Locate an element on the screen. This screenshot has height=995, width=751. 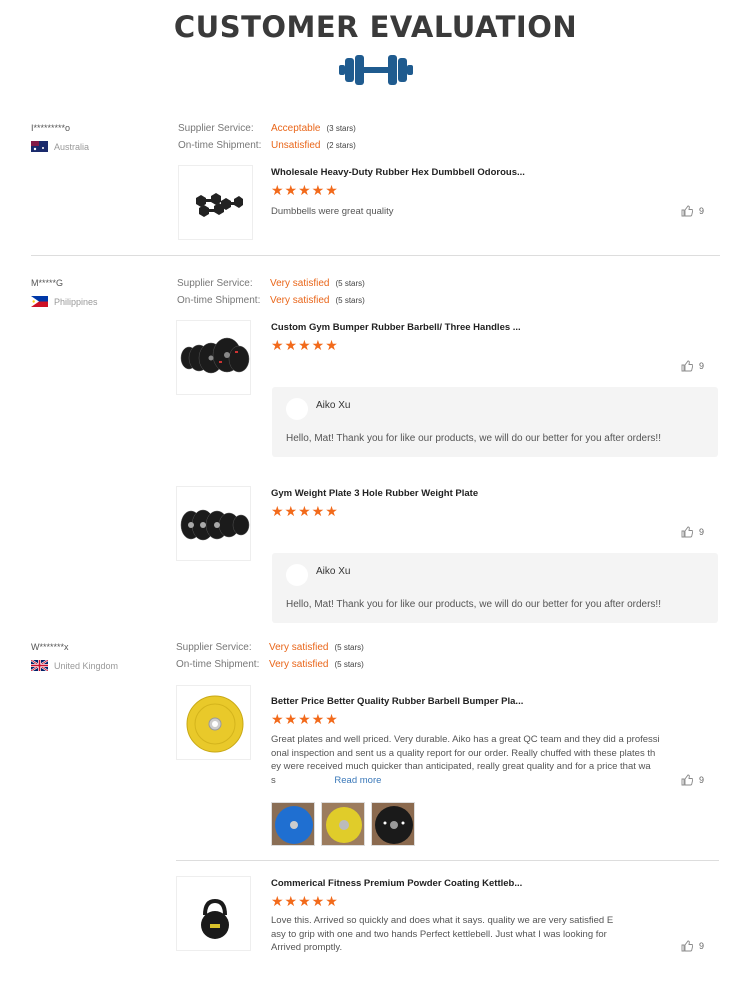
reviewer-name: M*****G is located at coordinates (47, 283).